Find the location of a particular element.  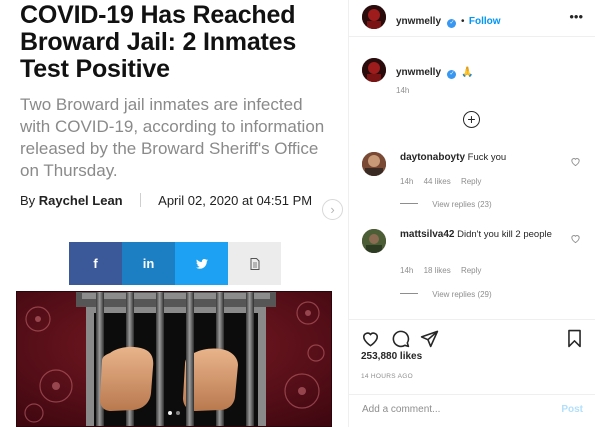

header-title: ynwmelly ✓ • Follow is located at coordinates (448, 20).